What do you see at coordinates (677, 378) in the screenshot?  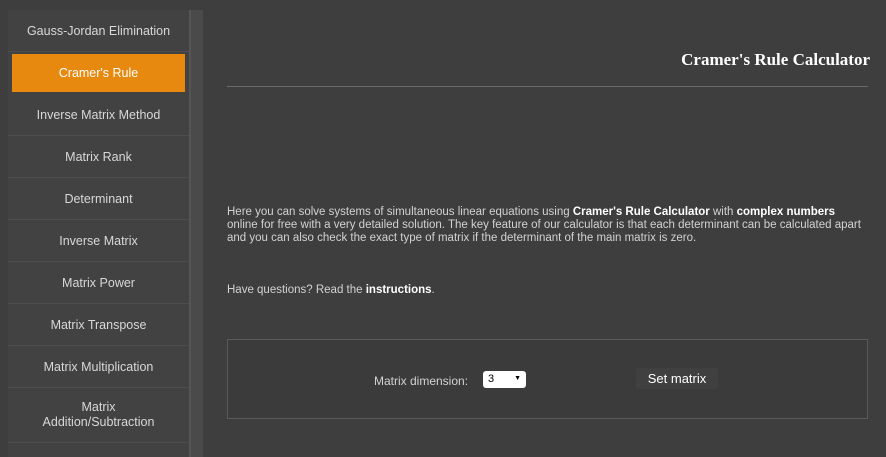 I see `set-matrix-button: Set matrix` at bounding box center [677, 378].